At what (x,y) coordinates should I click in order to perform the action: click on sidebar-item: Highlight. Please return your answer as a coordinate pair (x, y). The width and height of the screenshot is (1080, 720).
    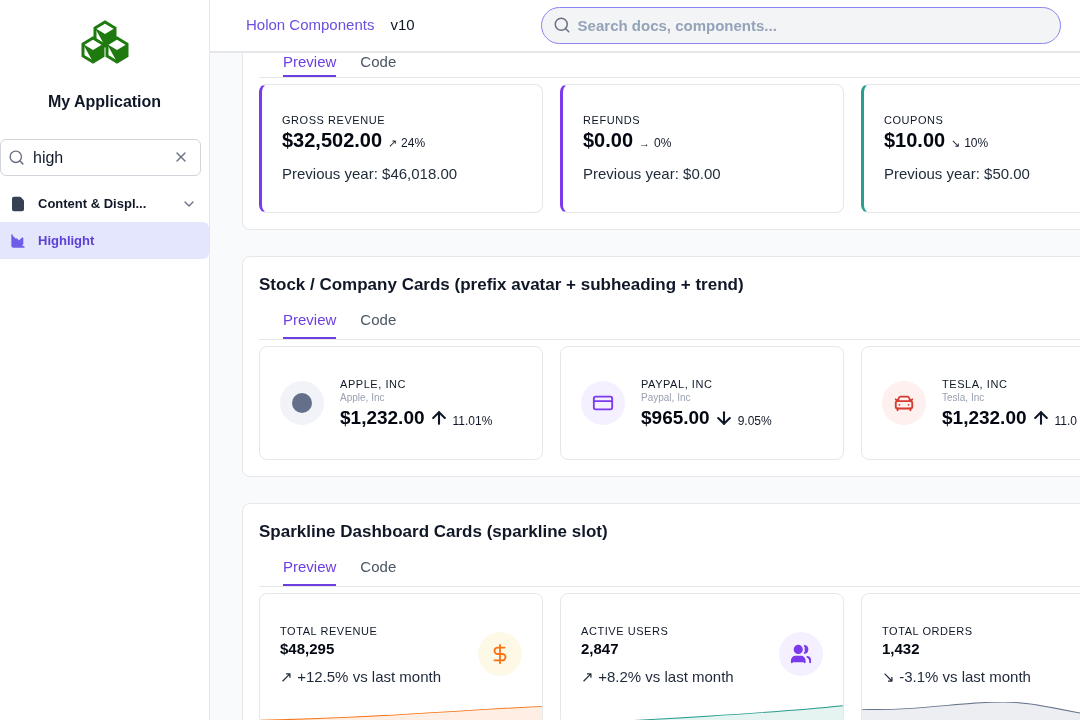
    Looking at the image, I should click on (104, 240).